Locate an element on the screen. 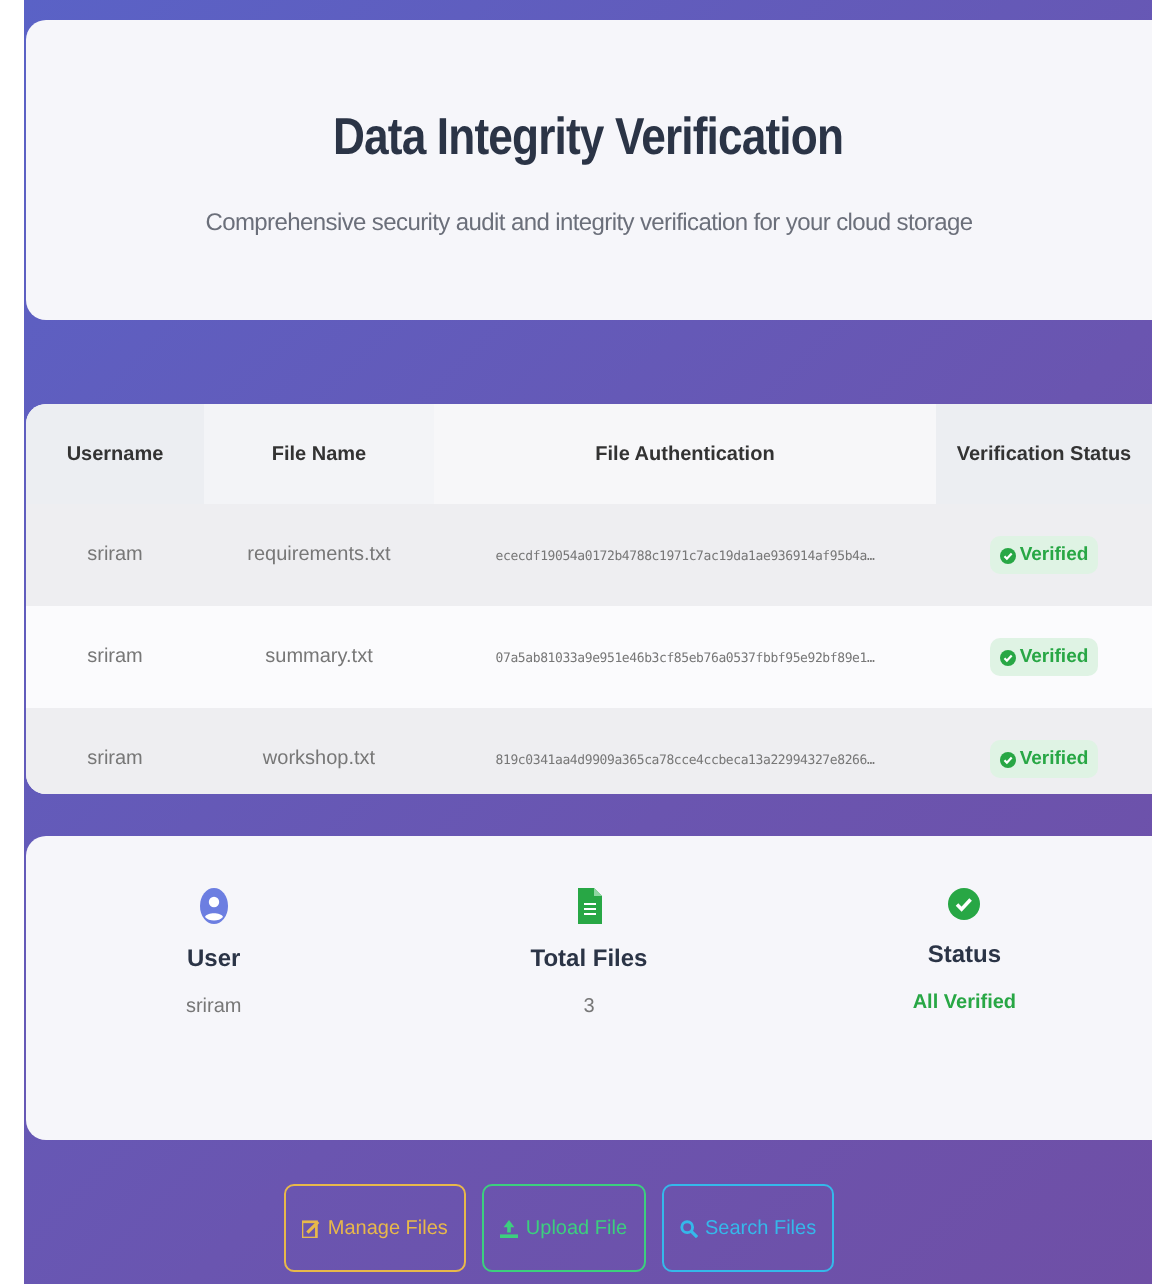 Image resolution: width=1152 pixels, height=1284 pixels. stat-label: Total Files is located at coordinates (589, 958).